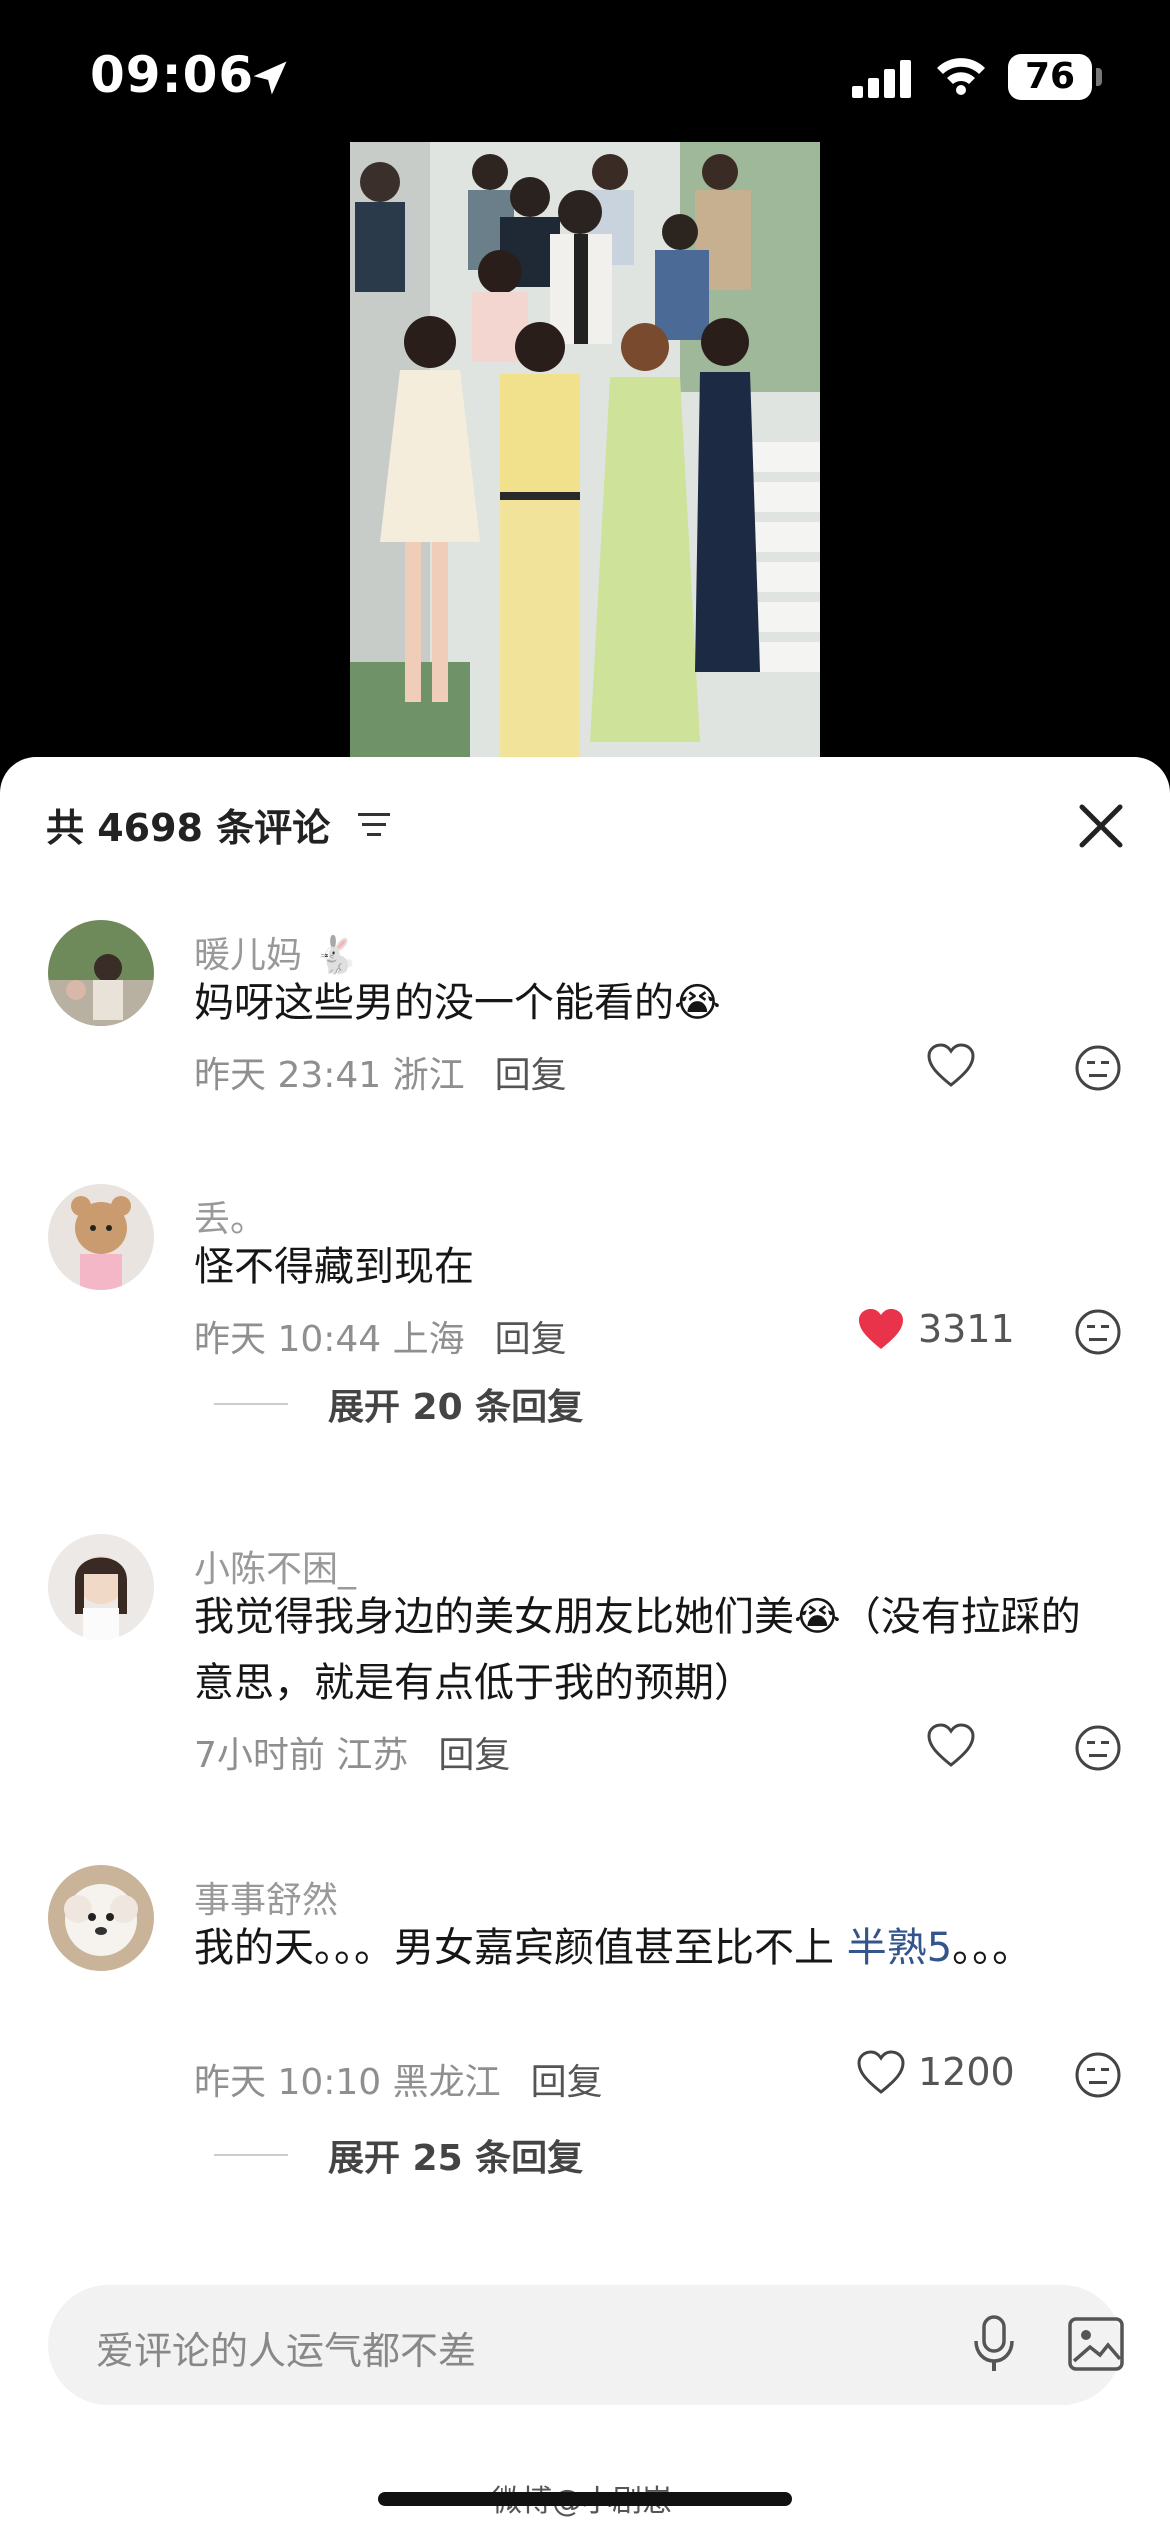 Image resolution: width=1170 pixels, height=2532 pixels. Describe the element at coordinates (966, 1329) in the screenshot. I see `like-count: 3311` at that location.